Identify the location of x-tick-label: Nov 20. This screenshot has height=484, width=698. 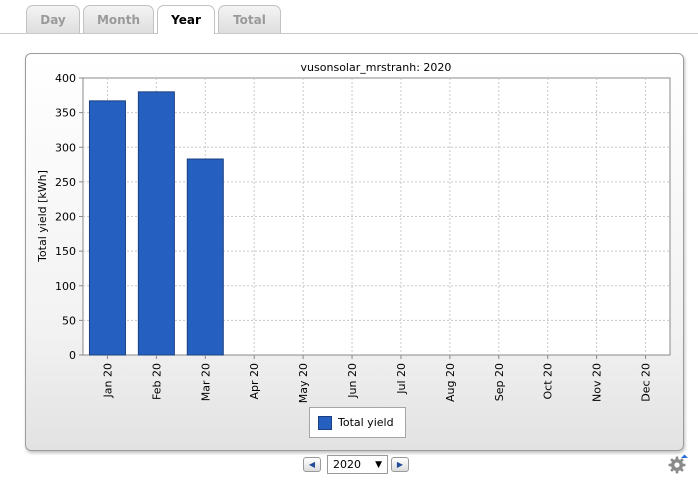
(597, 382).